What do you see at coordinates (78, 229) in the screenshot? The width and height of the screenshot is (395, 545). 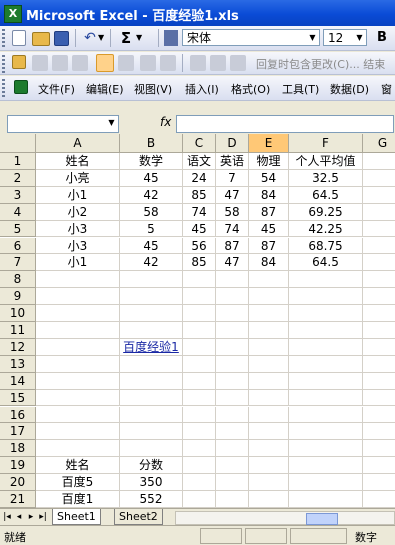 I see `cell-a5: 小3` at bounding box center [78, 229].